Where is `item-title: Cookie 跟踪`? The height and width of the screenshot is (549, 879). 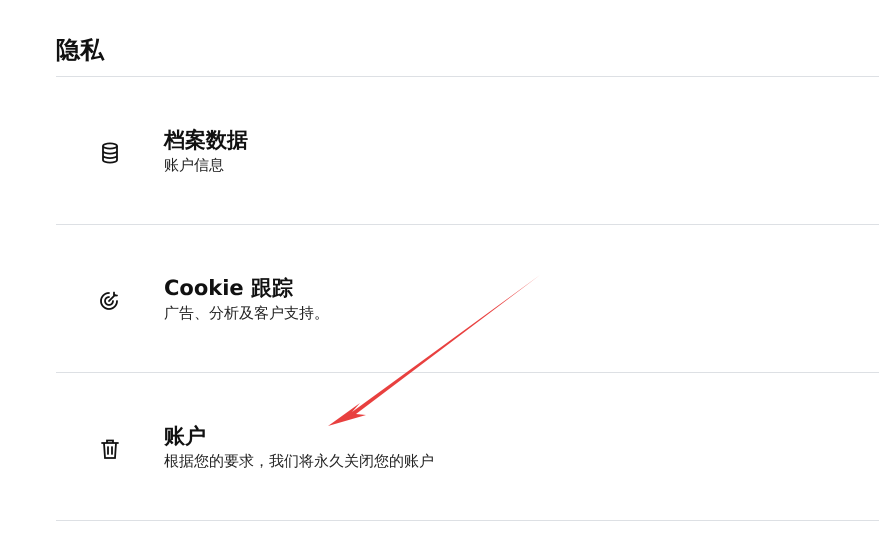
item-title: Cookie 跟踪 is located at coordinates (229, 288).